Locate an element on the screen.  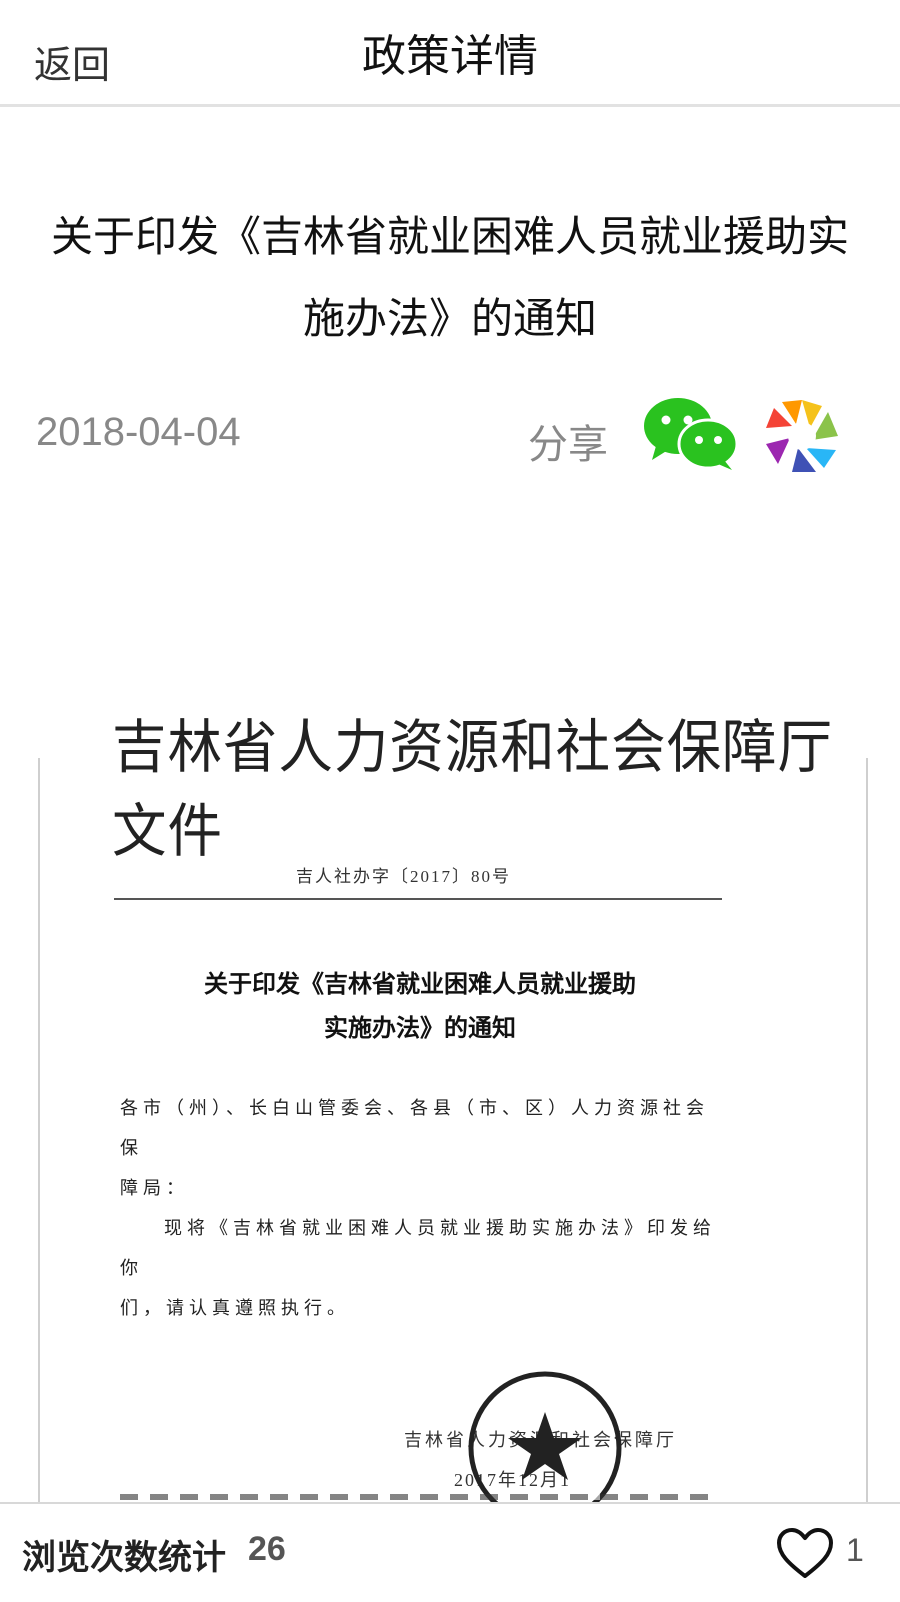
page-title: 政策详情 is located at coordinates (450, 56).